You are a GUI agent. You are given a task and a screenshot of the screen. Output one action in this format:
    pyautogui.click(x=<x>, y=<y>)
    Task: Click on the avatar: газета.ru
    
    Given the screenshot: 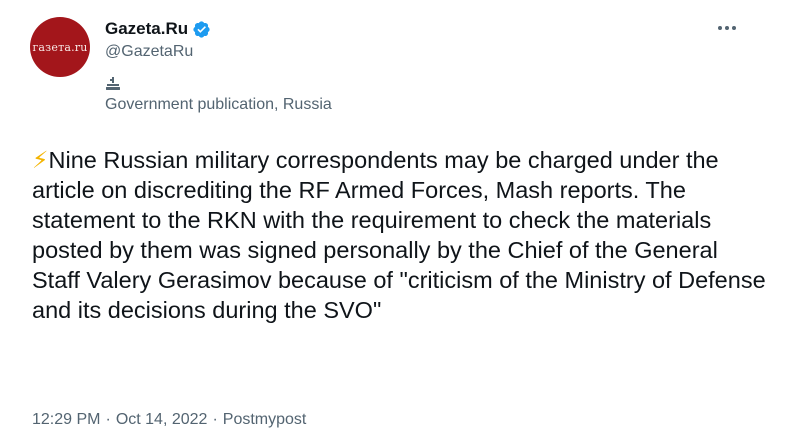 What is the action you would take?
    pyautogui.click(x=60, y=47)
    